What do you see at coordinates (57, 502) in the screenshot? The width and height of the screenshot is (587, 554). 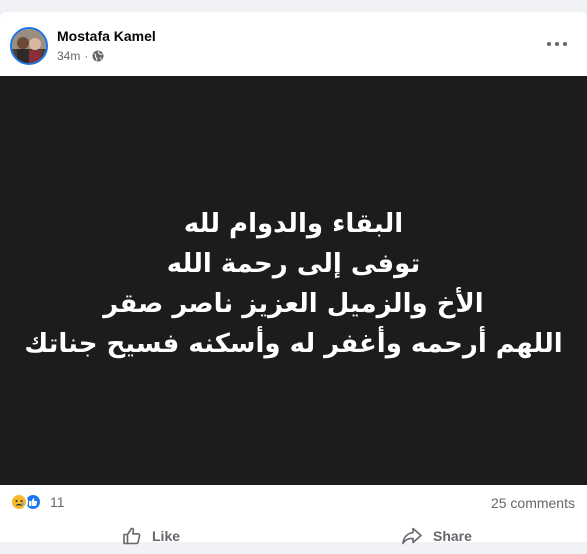 I see `reactions-count: 11` at bounding box center [57, 502].